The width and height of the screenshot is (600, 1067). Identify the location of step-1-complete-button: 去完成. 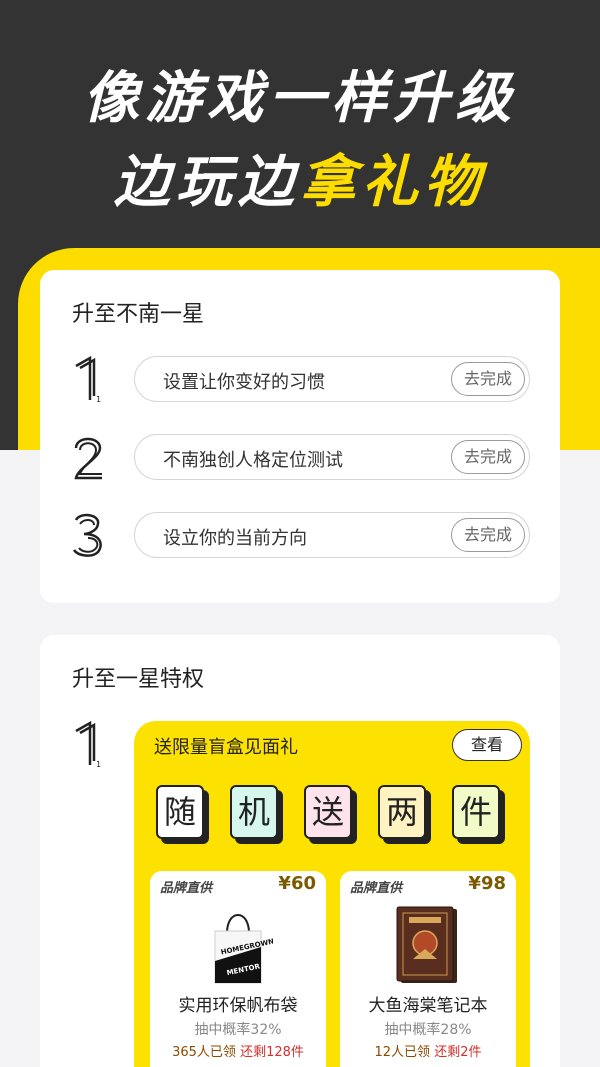
(488, 379).